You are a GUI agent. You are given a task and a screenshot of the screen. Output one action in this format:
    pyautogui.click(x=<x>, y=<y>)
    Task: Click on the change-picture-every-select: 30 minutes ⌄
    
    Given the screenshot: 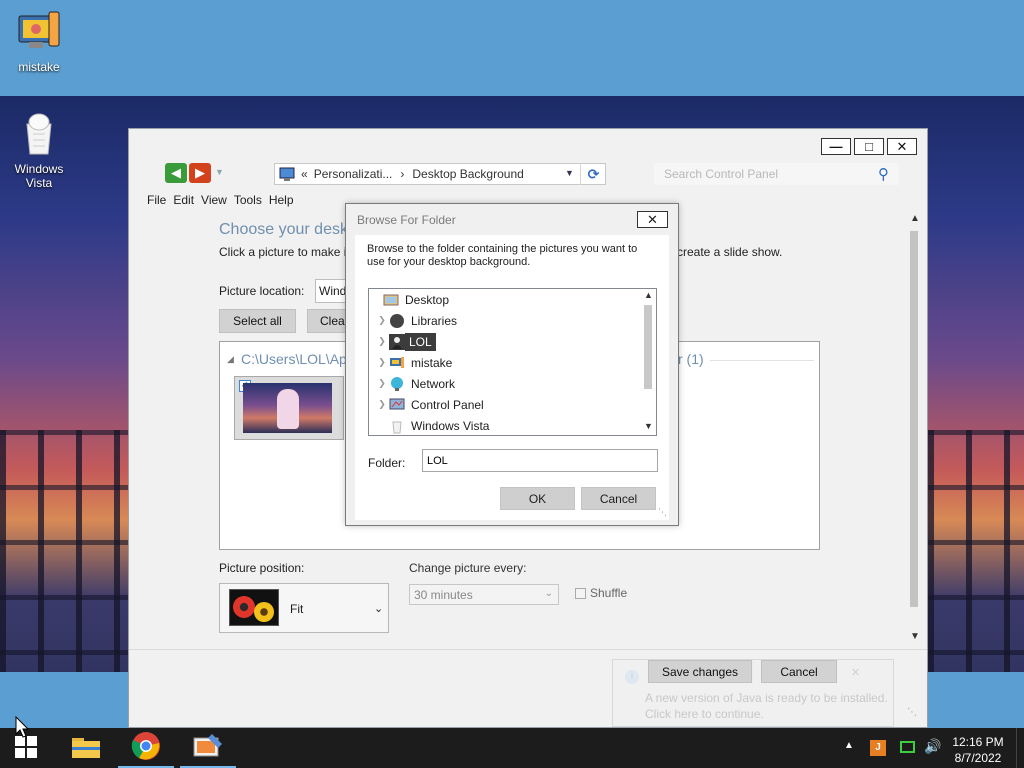 What is the action you would take?
    pyautogui.click(x=484, y=594)
    